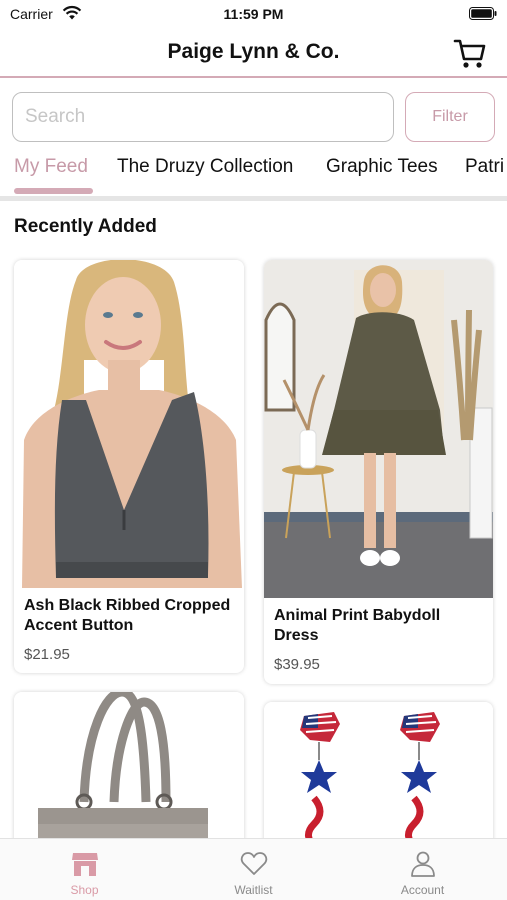 This screenshot has height=900, width=507. Describe the element at coordinates (205, 167) in the screenshot. I see `tab-druzy-collection: The Druzy Collection` at that location.